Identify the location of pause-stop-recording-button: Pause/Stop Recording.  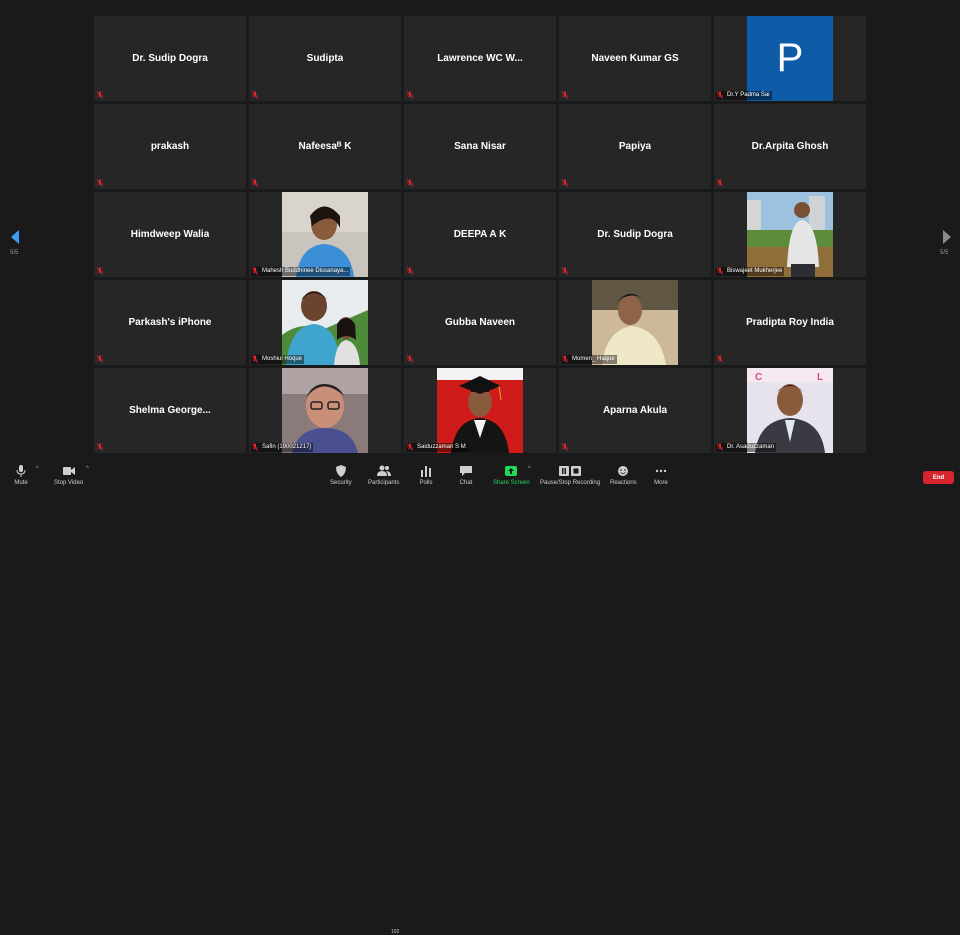
(570, 475).